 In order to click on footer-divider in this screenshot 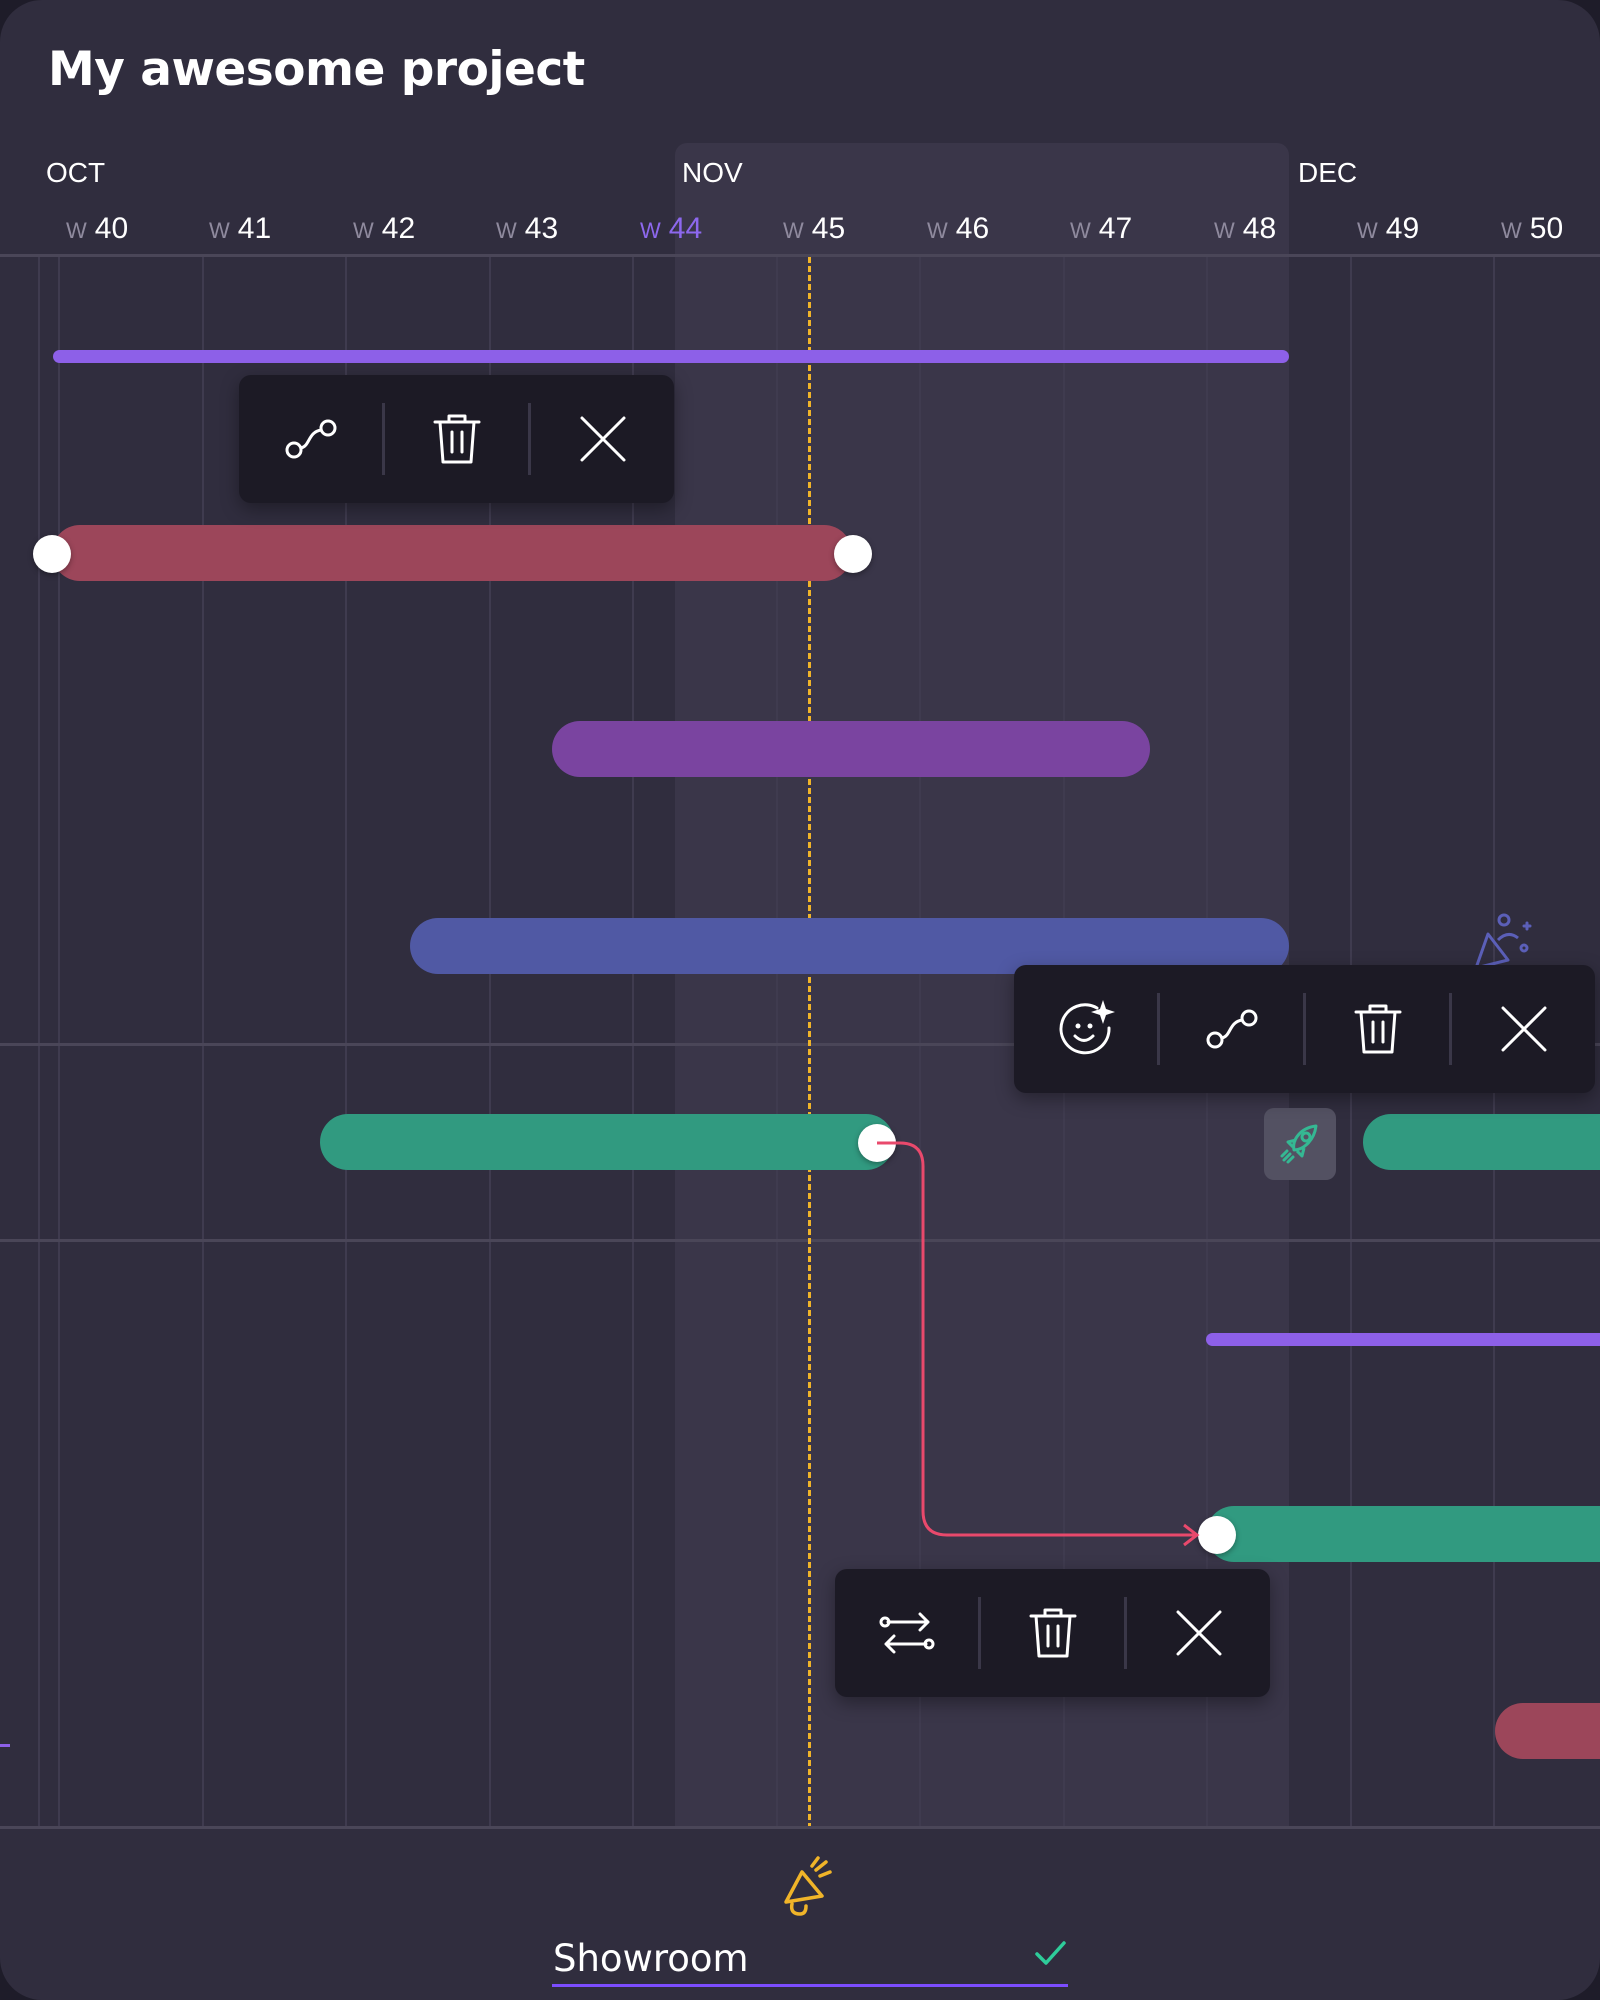, I will do `click(800, 1827)`.